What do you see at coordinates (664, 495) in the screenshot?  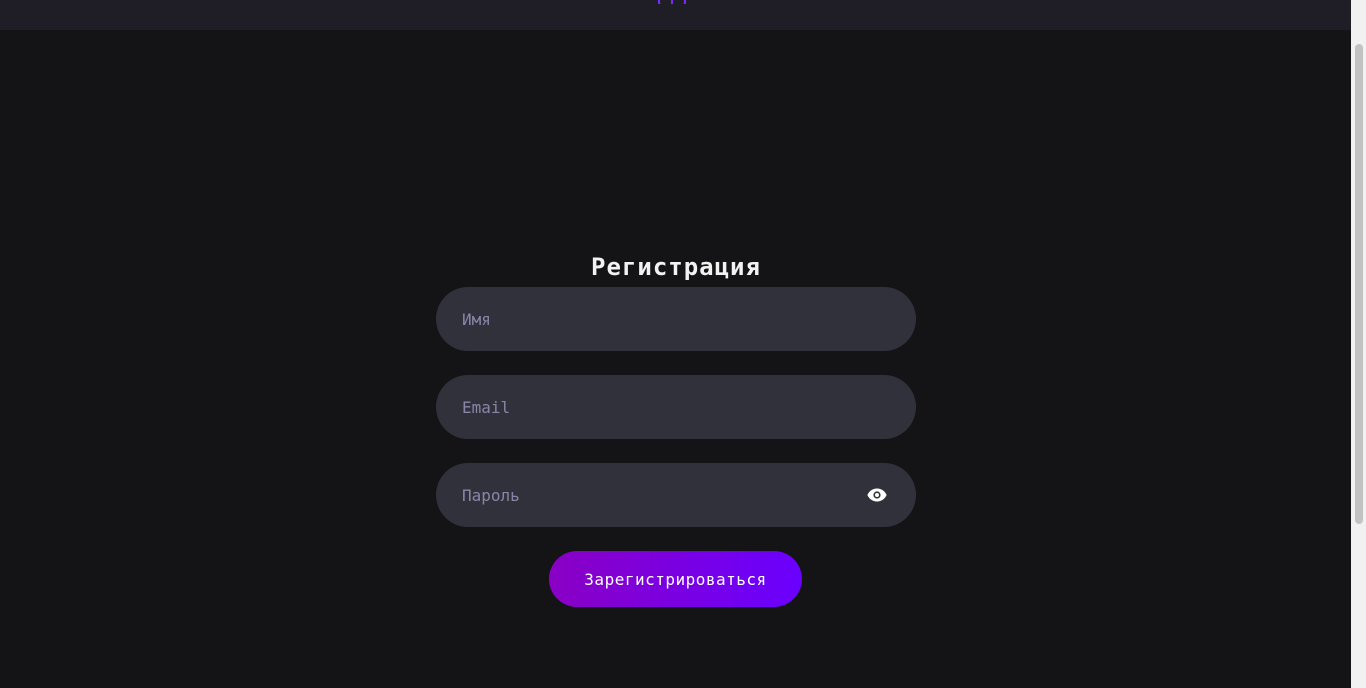 I see `password-input` at bounding box center [664, 495].